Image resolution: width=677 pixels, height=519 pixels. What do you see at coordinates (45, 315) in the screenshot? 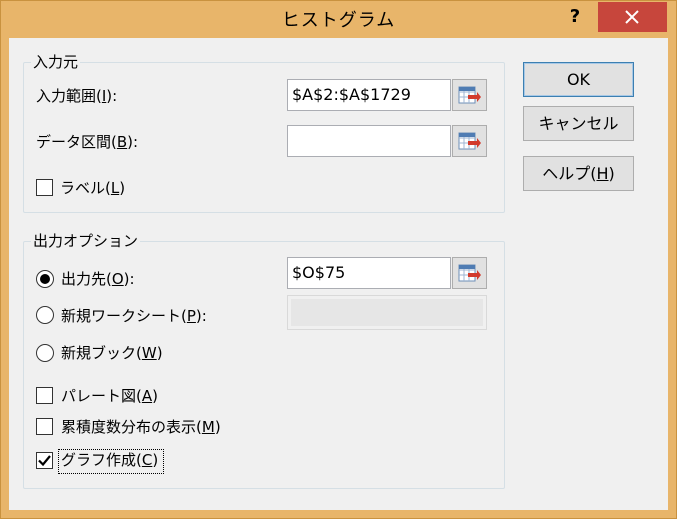
I see `new-worksheet-radio` at bounding box center [45, 315].